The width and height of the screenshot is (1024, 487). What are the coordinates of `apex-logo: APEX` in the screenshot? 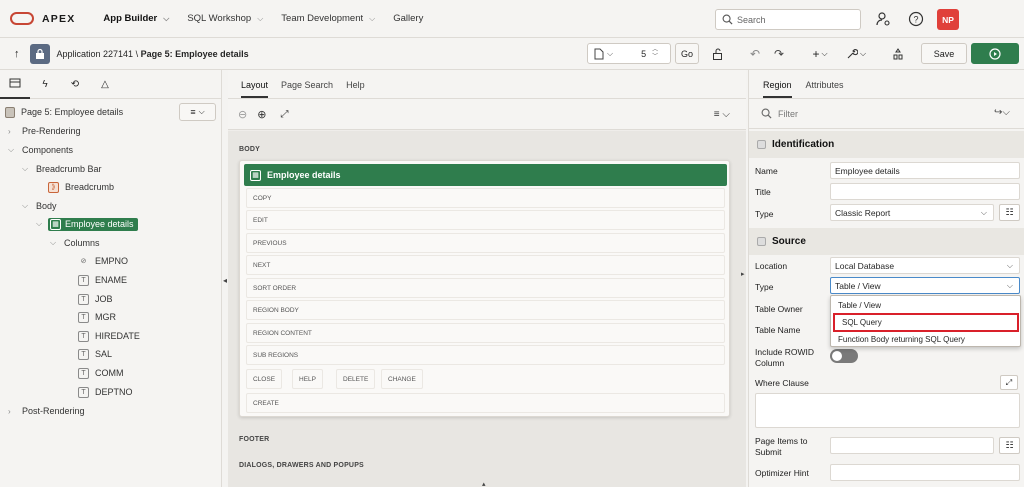 It's located at (42, 18).